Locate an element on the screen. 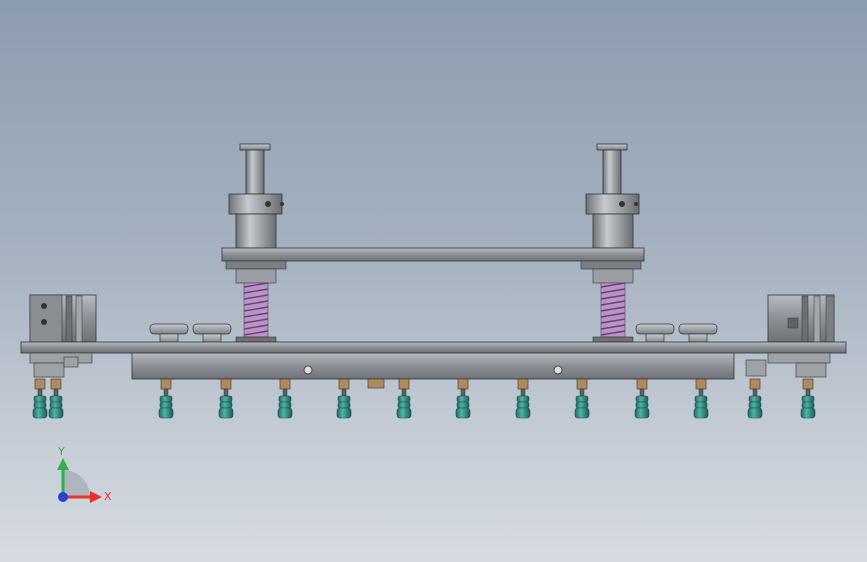 Image resolution: width=867 pixels, height=562 pixels. spring-left is located at coordinates (256, 305).